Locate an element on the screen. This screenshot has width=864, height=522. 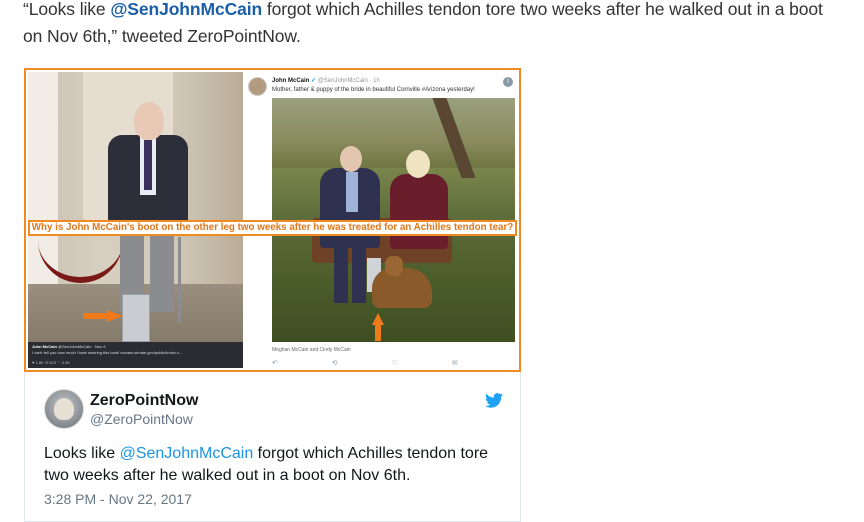
tweet-timestamp: 3:28 PM - Nov 22, 2017 is located at coordinates (118, 499).